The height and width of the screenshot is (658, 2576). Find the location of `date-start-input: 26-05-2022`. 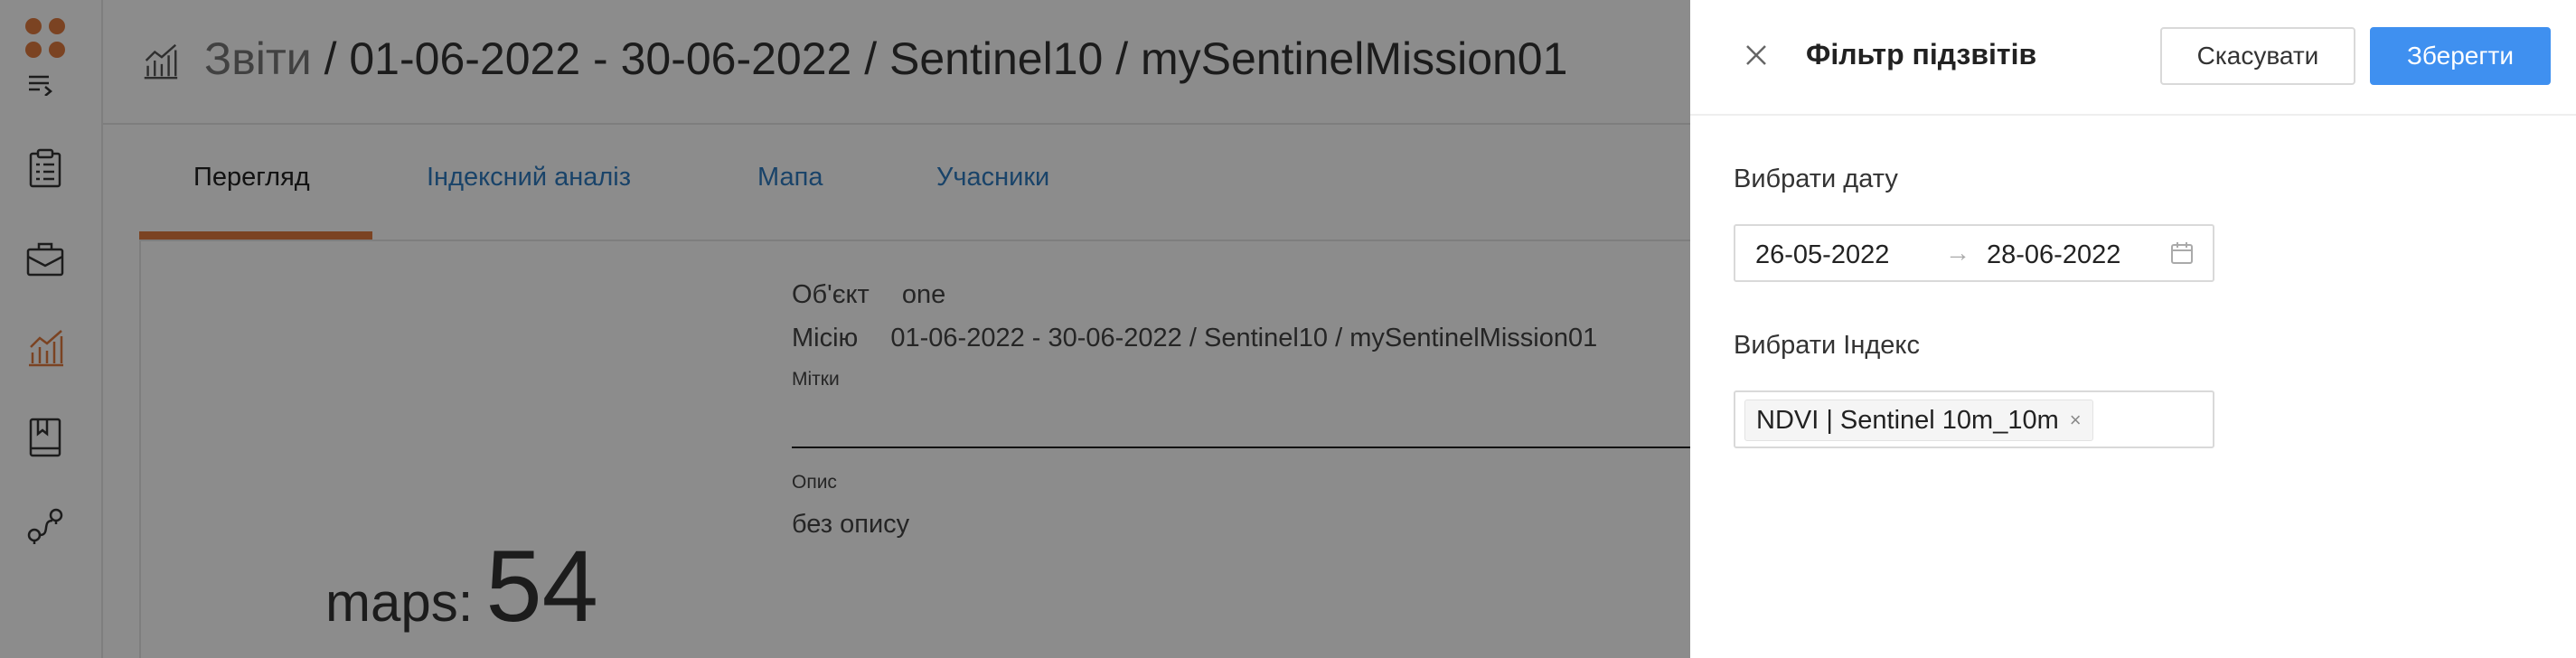

date-start-input: 26-05-2022 is located at coordinates (1822, 255).